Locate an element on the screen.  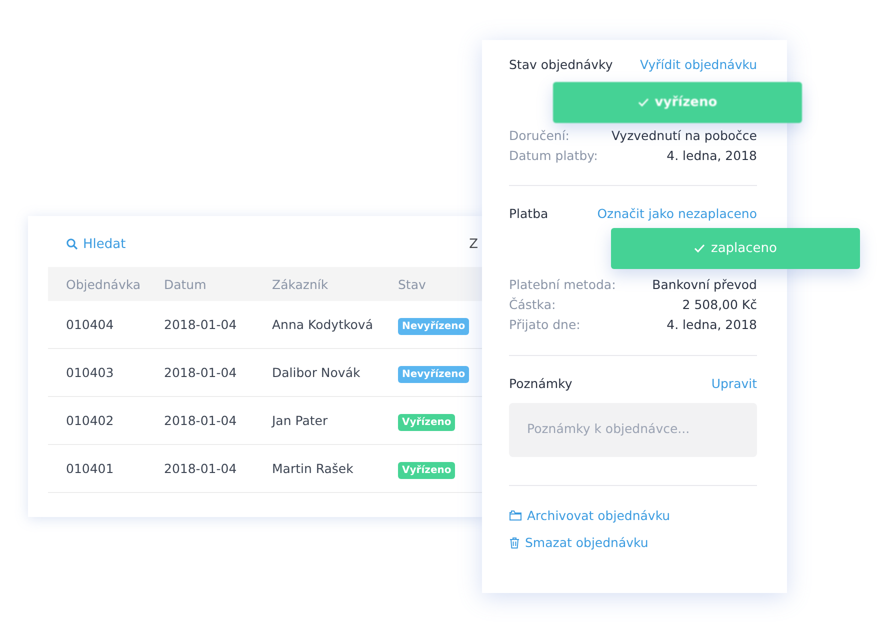
status-button: zaplaceno is located at coordinates (735, 248).